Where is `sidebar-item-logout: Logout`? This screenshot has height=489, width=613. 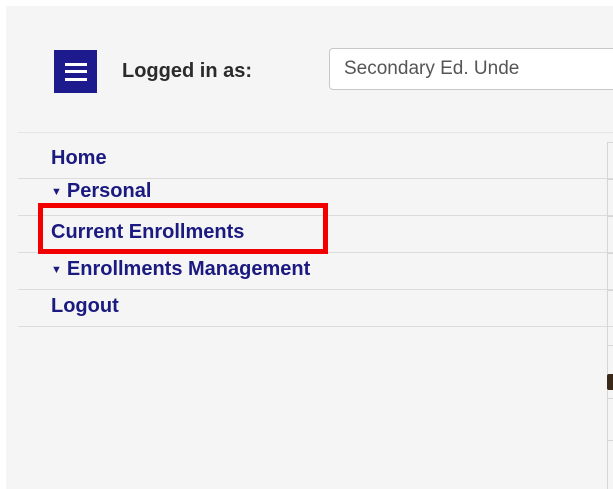 sidebar-item-logout: Logout is located at coordinates (315, 308).